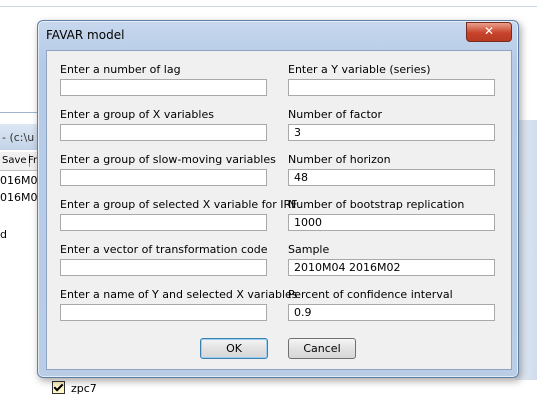 The image size is (537, 401). I want to click on checkbox-icon, so click(58, 387).